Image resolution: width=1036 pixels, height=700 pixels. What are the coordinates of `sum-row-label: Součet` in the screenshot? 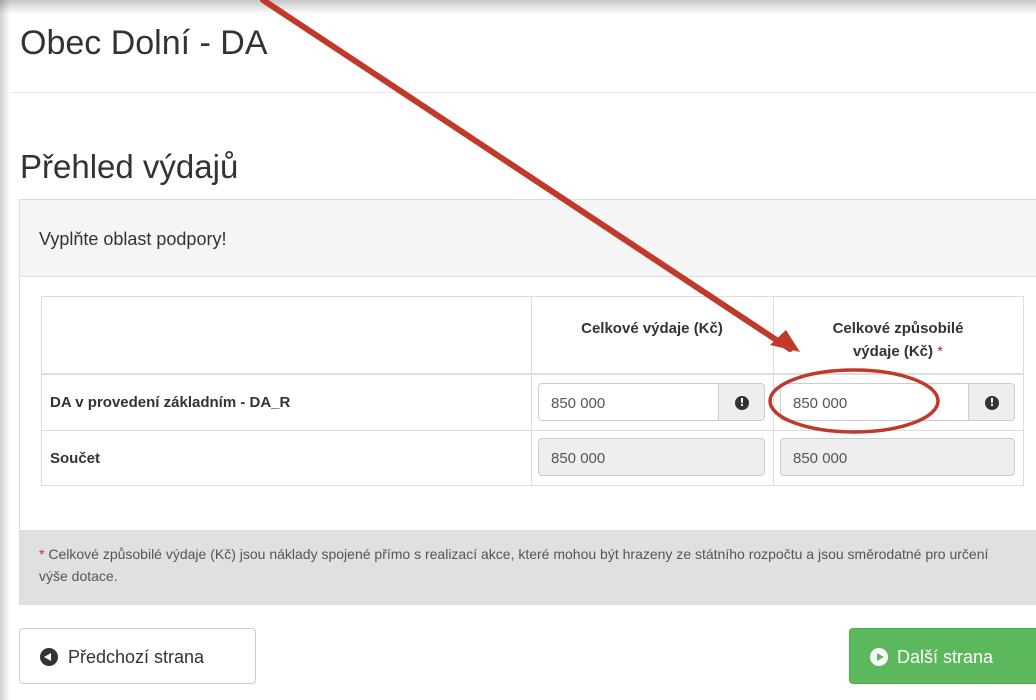 It's located at (75, 458).